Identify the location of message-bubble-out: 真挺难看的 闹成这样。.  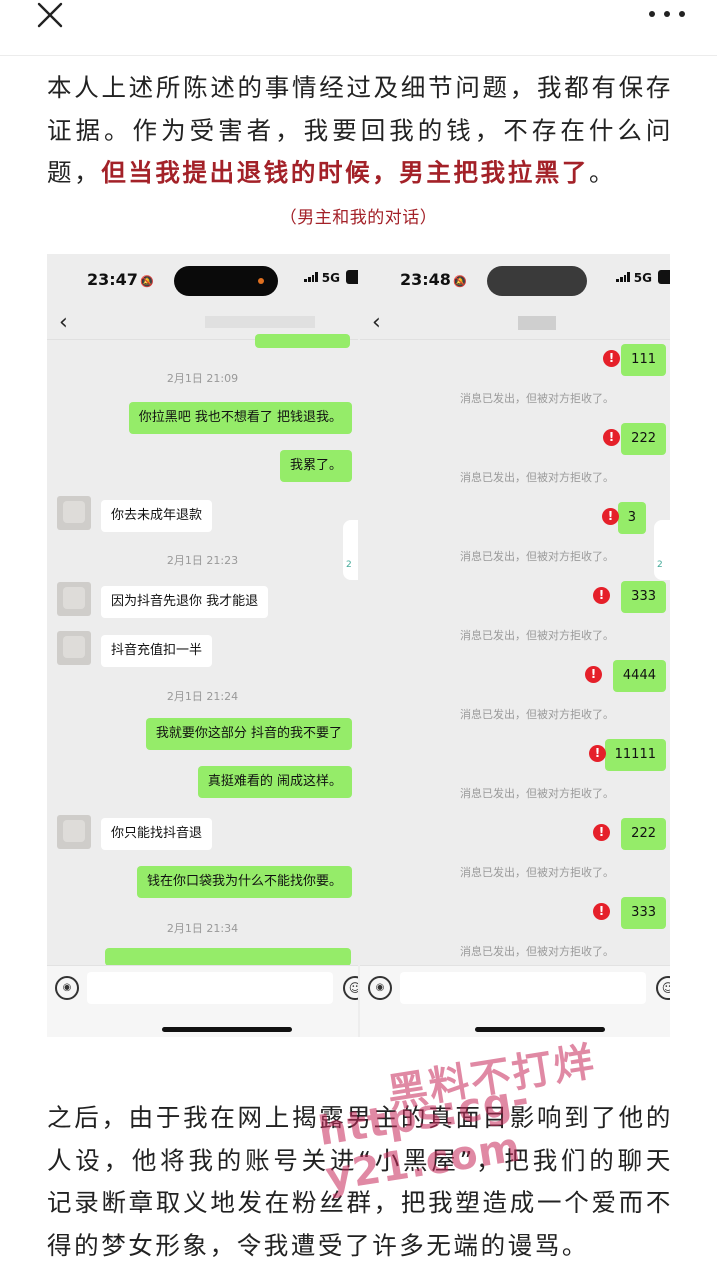
(274, 782).